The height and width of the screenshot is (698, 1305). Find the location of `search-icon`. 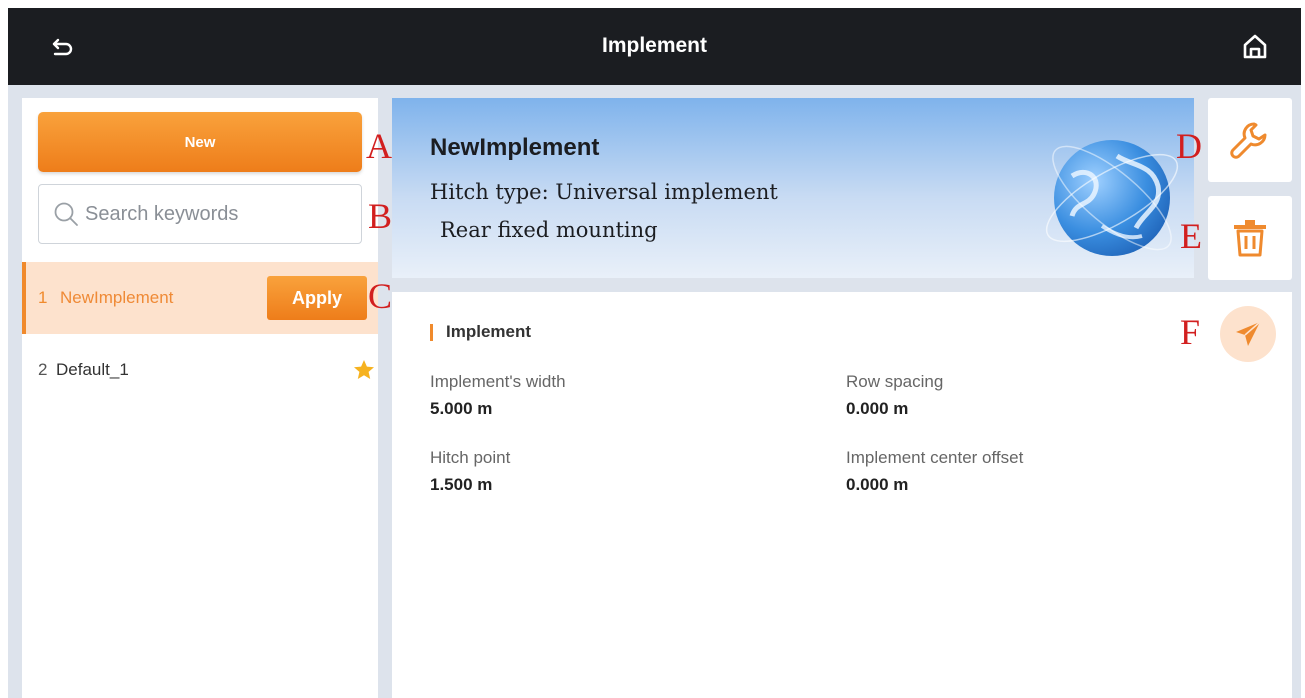

search-icon is located at coordinates (66, 214).